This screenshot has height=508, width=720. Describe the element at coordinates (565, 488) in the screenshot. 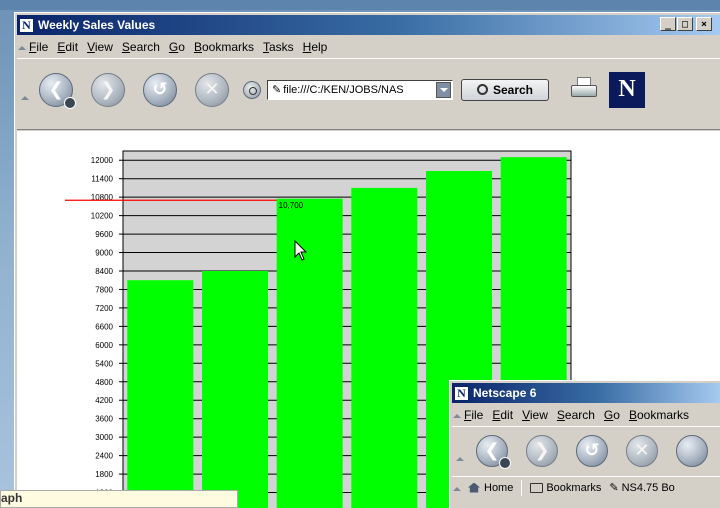

I see `bookmarks-button: Bookmarks` at that location.